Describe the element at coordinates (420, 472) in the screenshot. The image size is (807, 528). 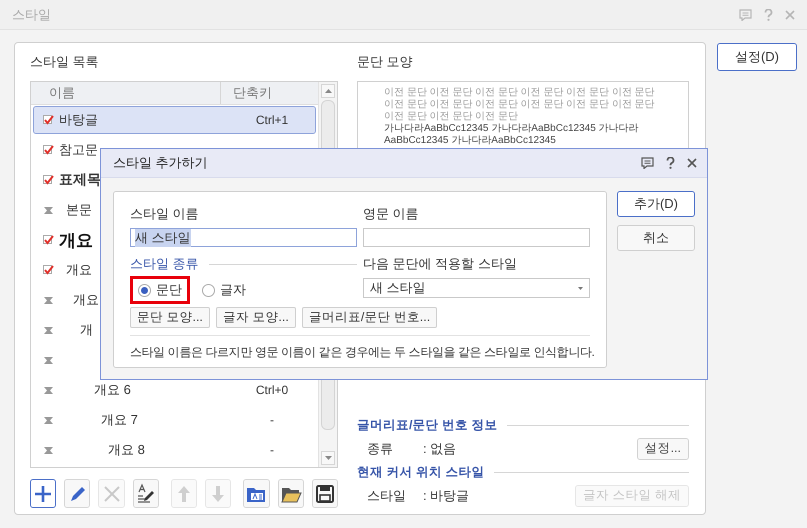
I see `section-heading: 현재 커서 위치 스타일` at that location.